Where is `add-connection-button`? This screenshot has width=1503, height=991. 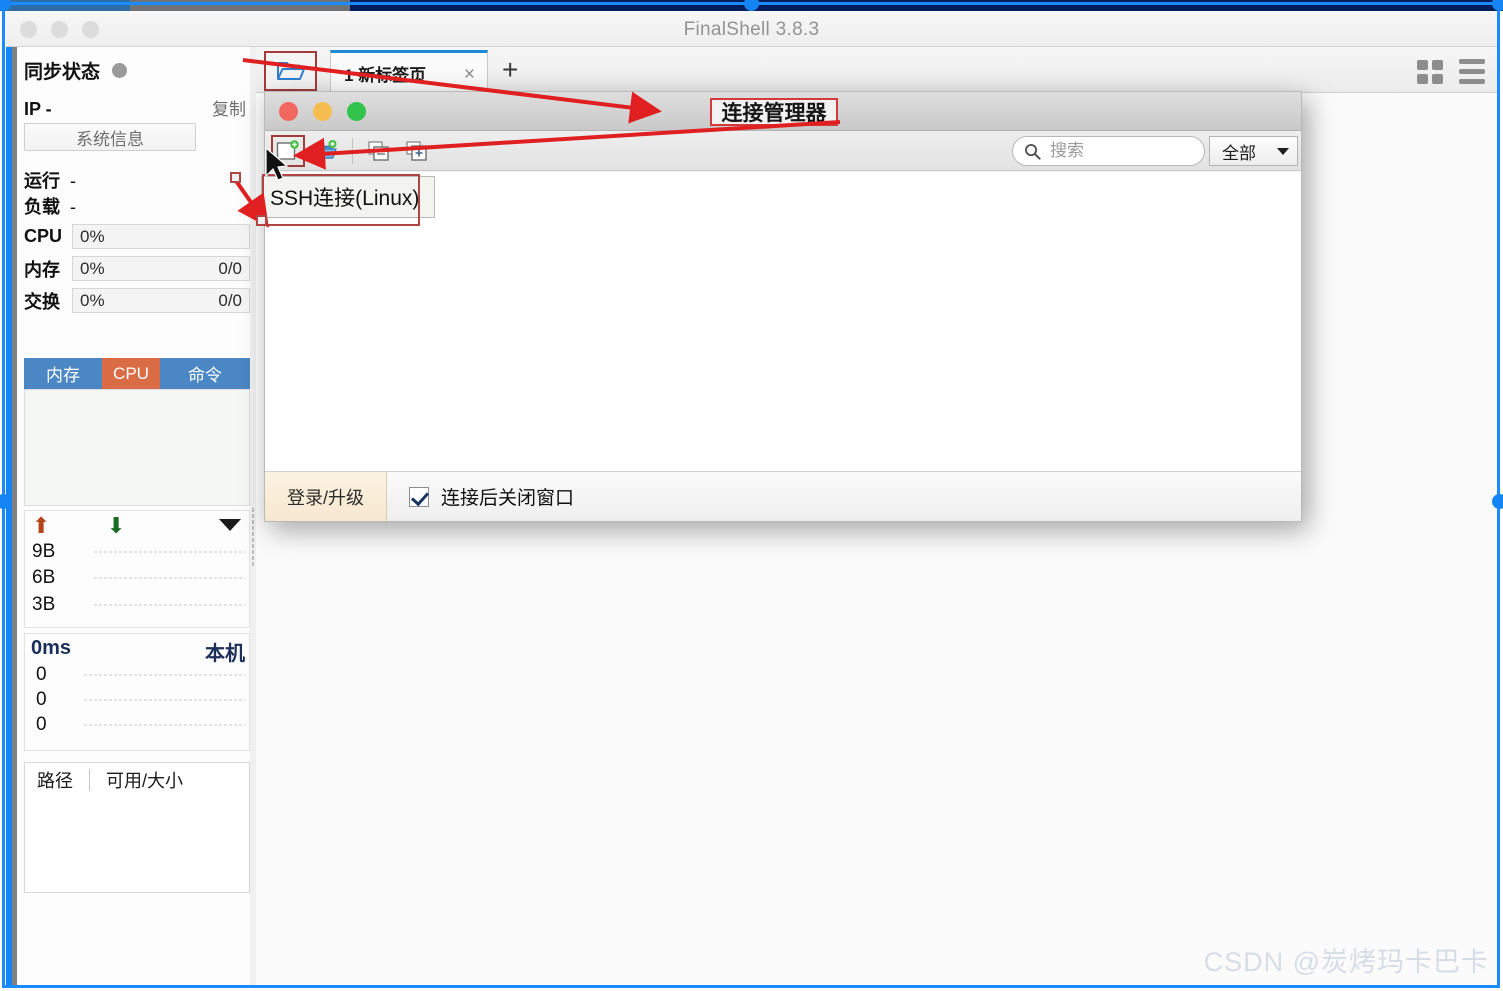 add-connection-button is located at coordinates (417, 151).